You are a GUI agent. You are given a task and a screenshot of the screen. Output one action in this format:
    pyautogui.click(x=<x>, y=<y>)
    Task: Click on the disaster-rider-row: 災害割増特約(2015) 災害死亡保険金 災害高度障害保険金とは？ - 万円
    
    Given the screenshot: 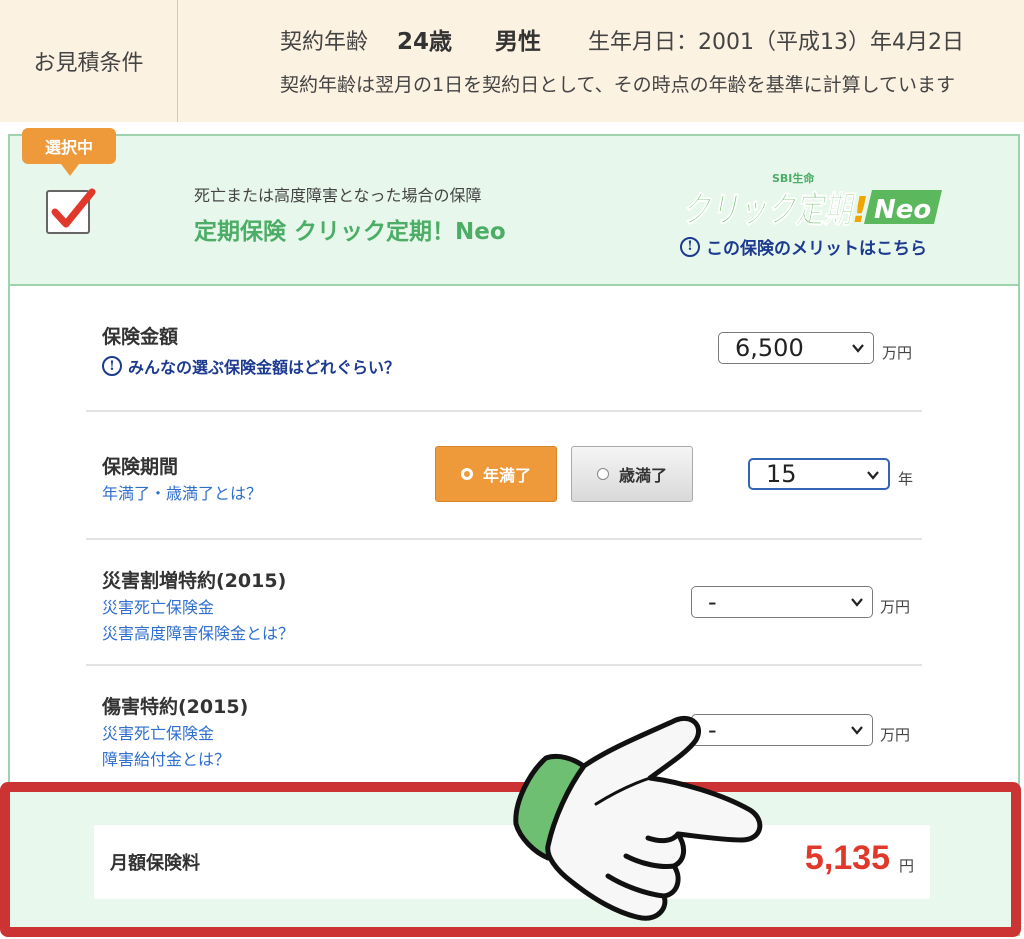 What is the action you would take?
    pyautogui.click(x=504, y=603)
    